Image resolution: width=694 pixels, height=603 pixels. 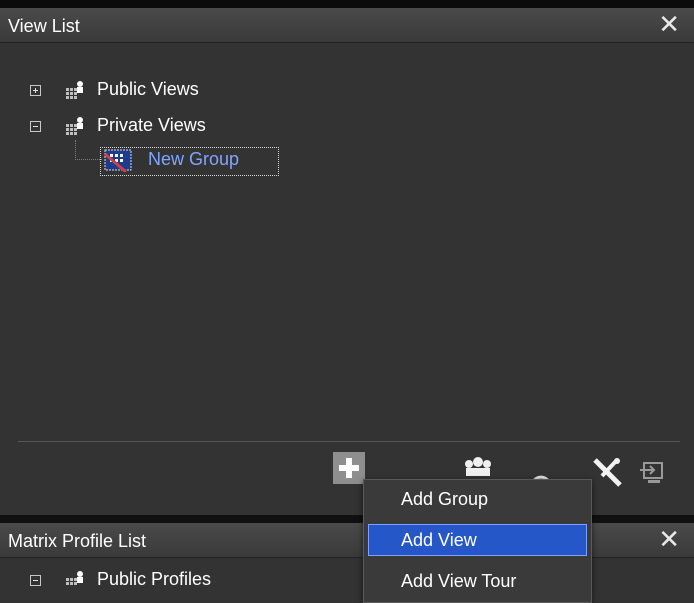 I want to click on menu-item-add-view: Add View, so click(x=477, y=540).